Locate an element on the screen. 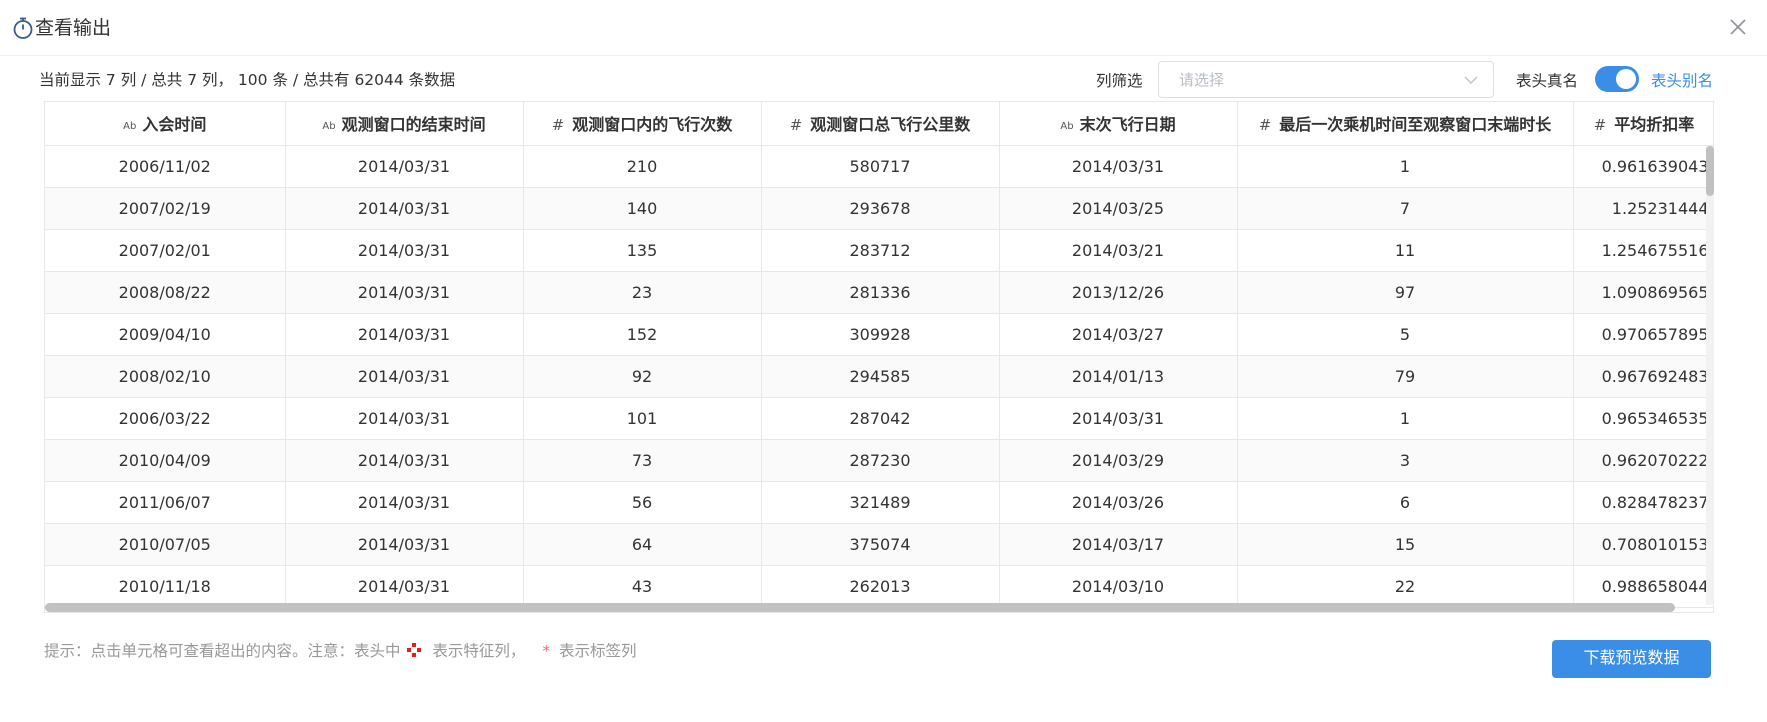 This screenshot has height=722, width=1767. footer-hint: 提示：点击单元格可查看超出的内容。注意：表头中 表示特征列， * 表示标签列 is located at coordinates (340, 651).